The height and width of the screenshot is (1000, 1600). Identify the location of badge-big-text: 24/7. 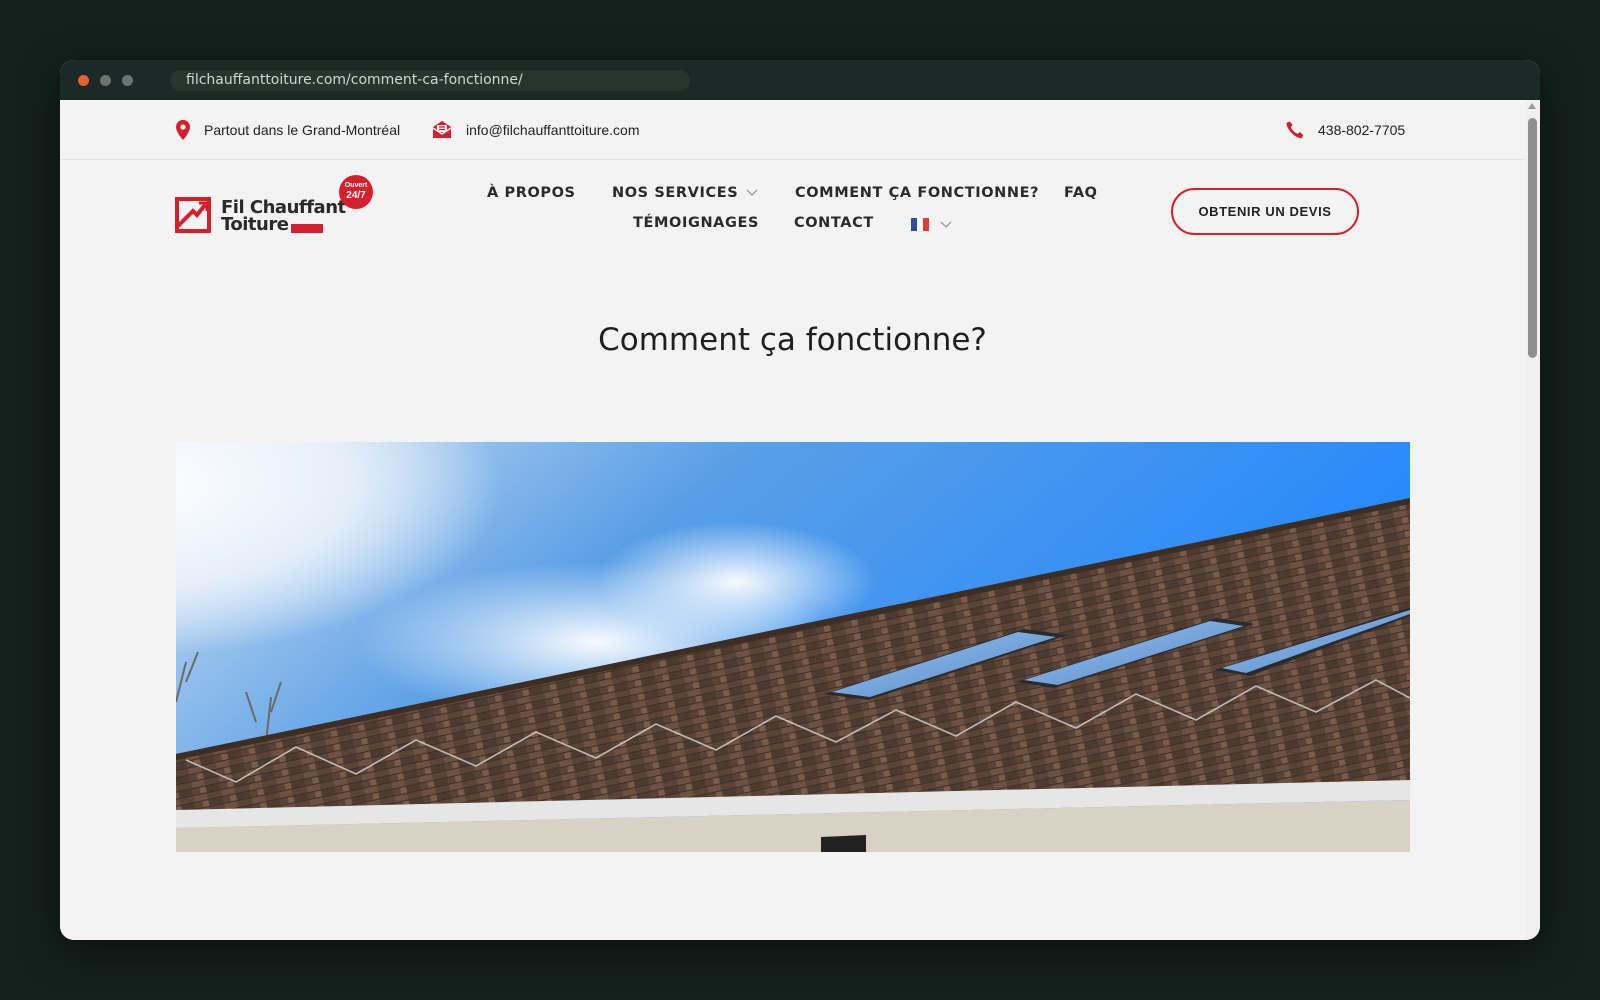
(356, 195).